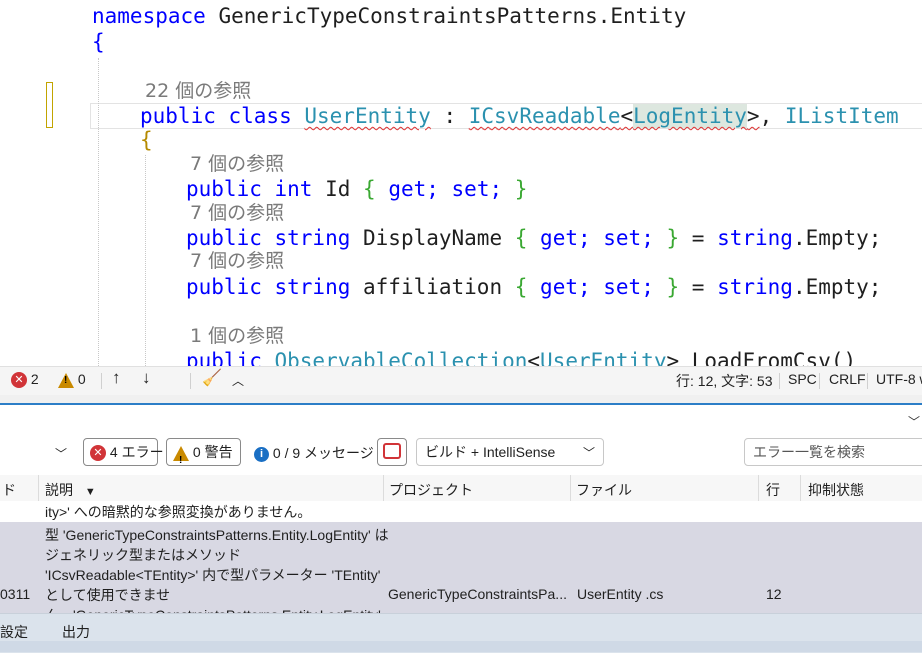 The height and width of the screenshot is (653, 922). Describe the element at coordinates (490, 452) in the screenshot. I see `build-filter-value: ビルド + IntelliSense` at that location.